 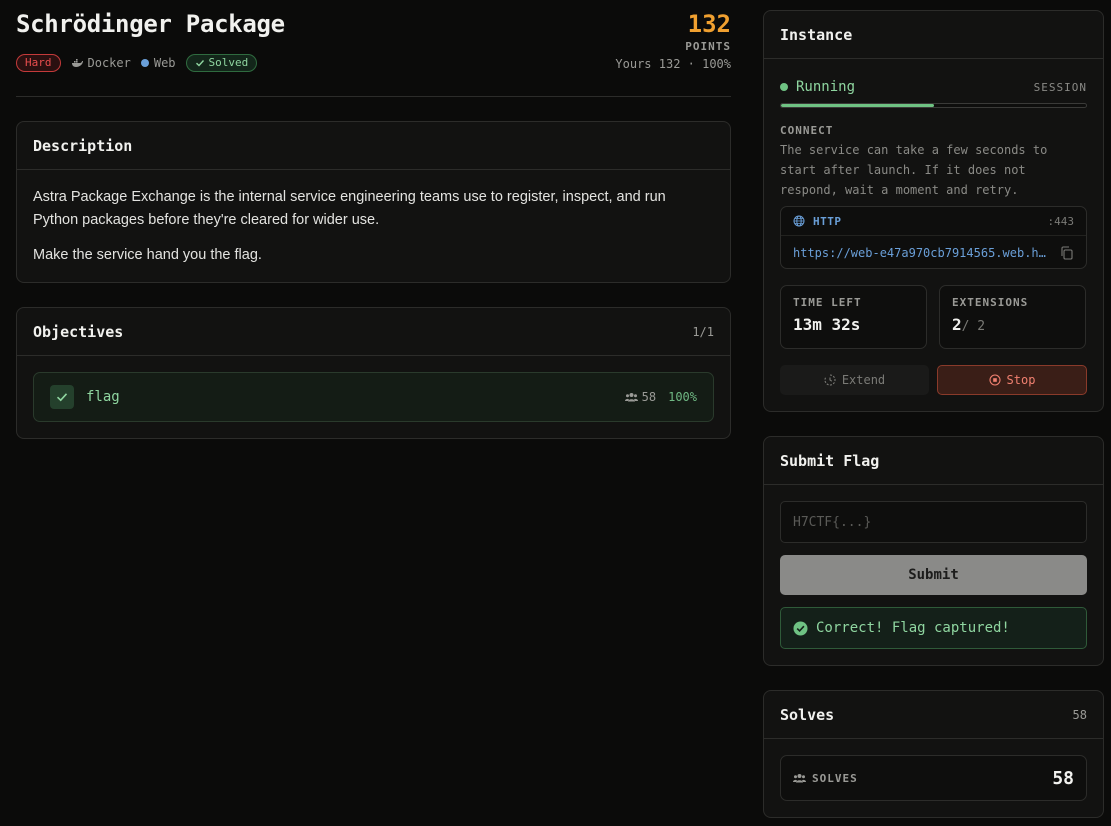 I want to click on flag-input, so click(x=933, y=522).